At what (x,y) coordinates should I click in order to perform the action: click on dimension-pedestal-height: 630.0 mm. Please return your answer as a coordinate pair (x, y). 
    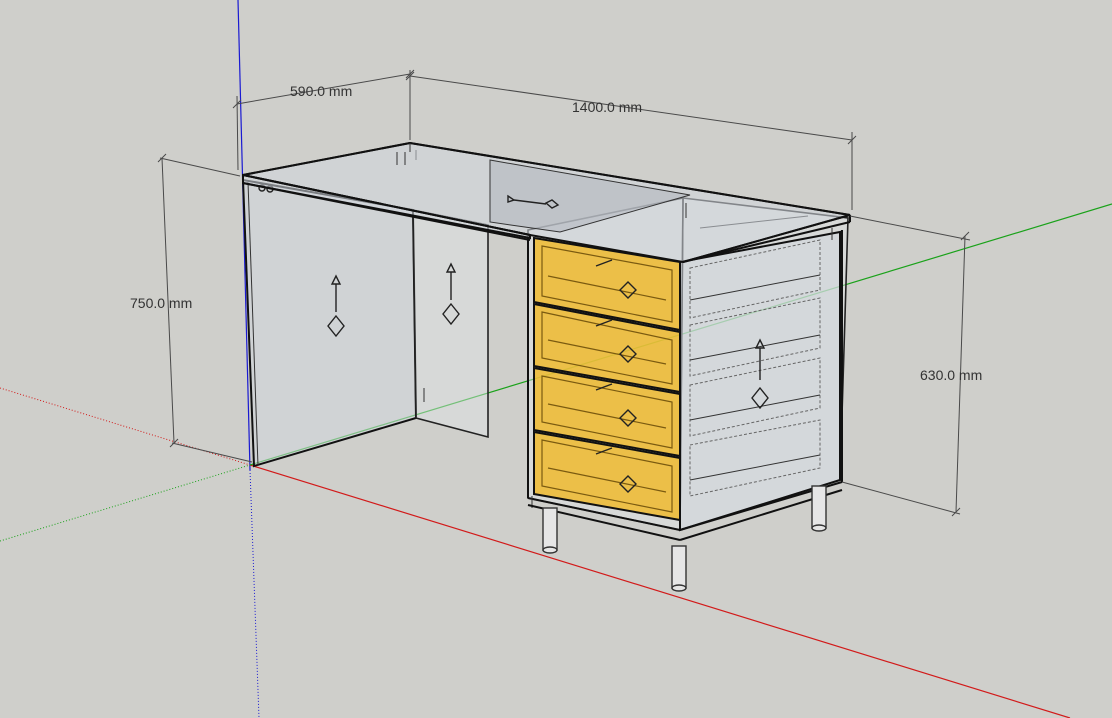
    Looking at the image, I should click on (911, 366).